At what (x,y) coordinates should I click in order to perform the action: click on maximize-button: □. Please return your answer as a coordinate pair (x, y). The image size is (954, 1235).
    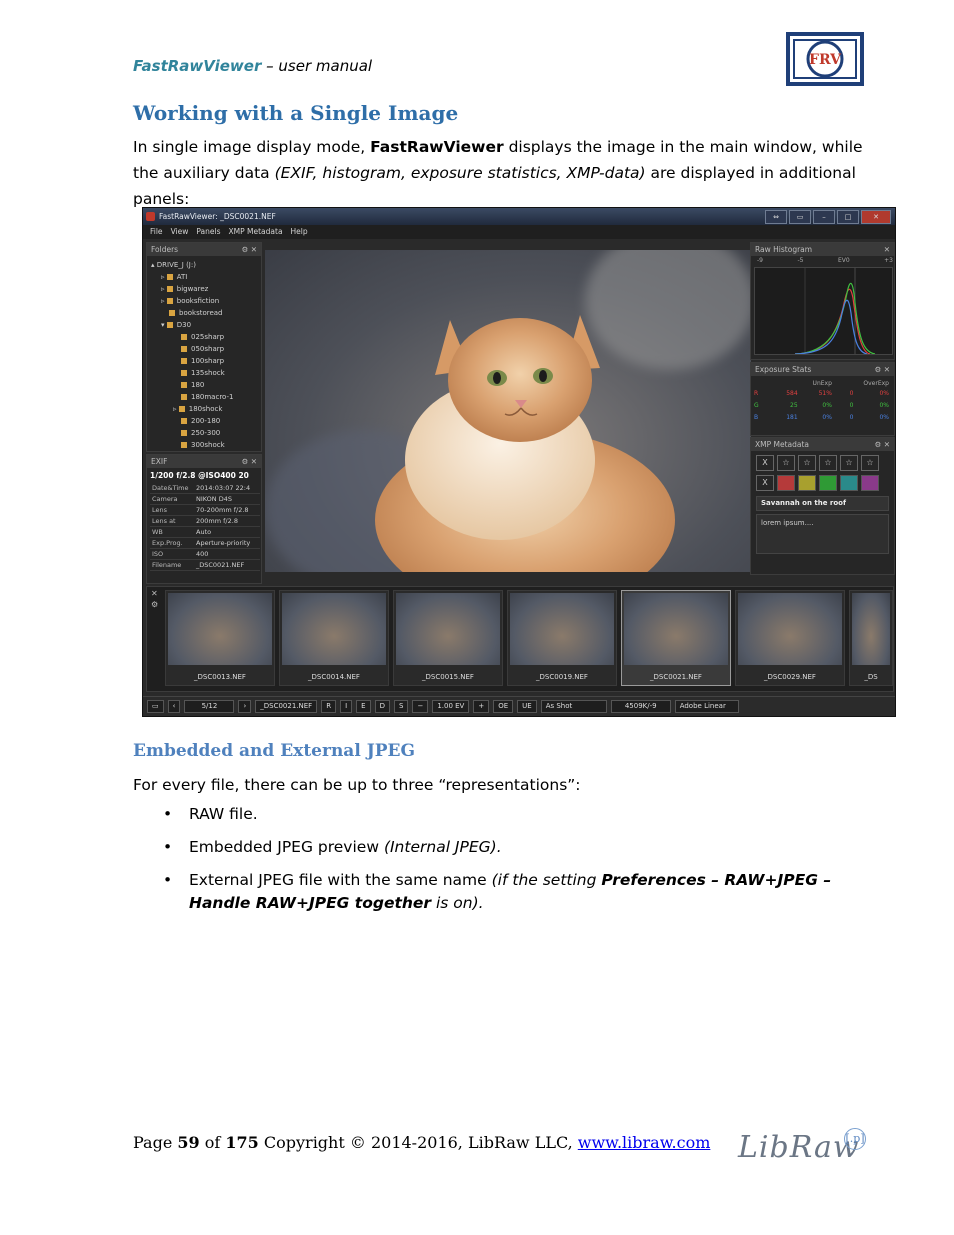
    Looking at the image, I should click on (848, 217).